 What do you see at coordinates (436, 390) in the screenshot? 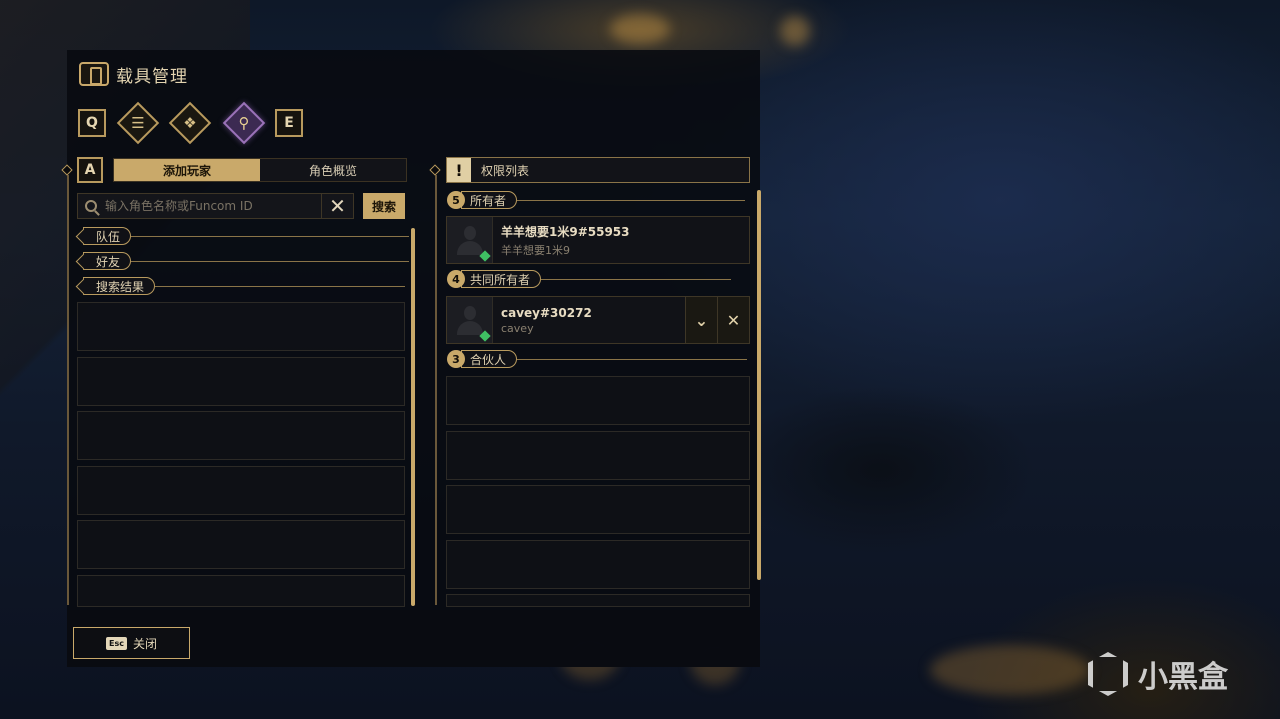
I see `right-rail` at bounding box center [436, 390].